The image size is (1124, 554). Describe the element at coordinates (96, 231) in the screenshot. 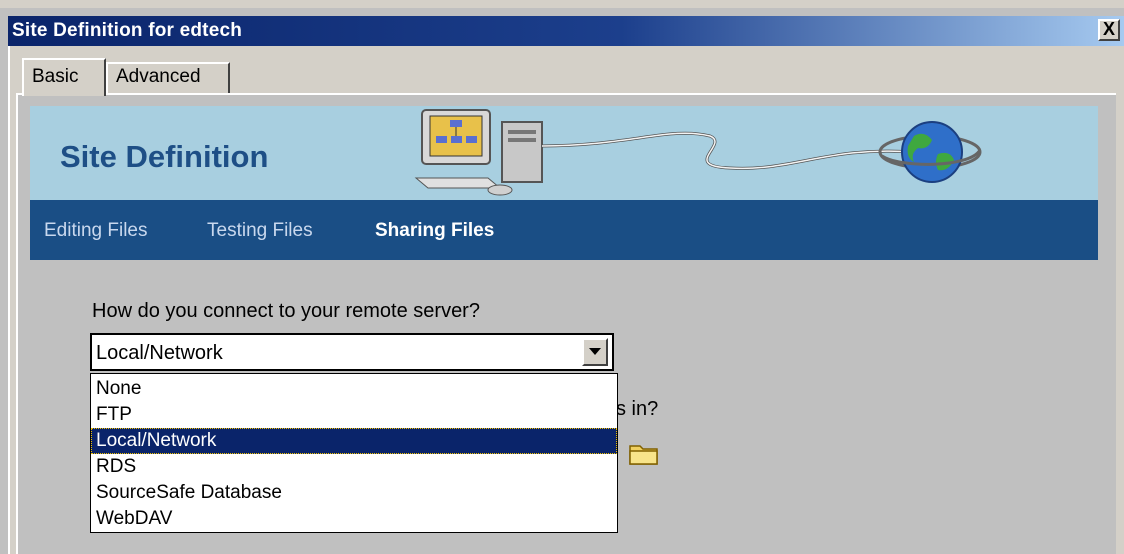

I see `step-editing-files: Editing Files` at that location.